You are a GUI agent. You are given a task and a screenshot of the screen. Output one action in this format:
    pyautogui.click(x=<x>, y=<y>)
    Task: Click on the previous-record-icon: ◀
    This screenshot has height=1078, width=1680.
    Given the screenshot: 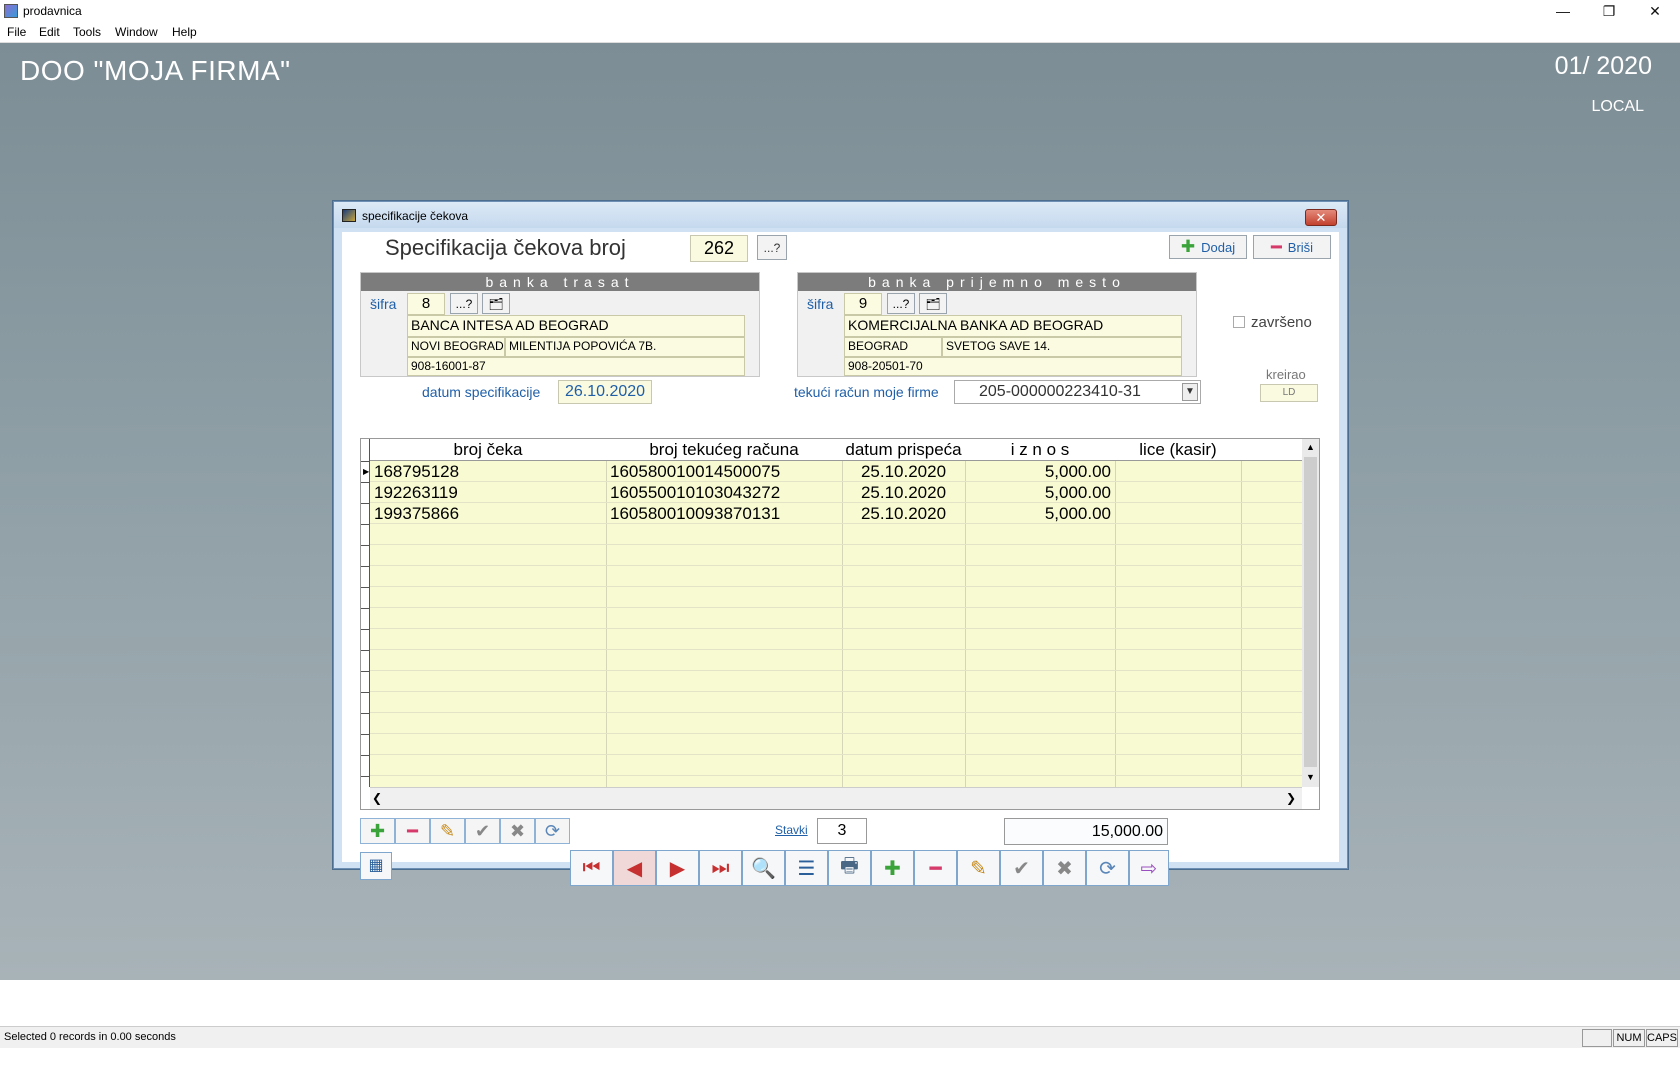 What is the action you would take?
    pyautogui.click(x=634, y=868)
    